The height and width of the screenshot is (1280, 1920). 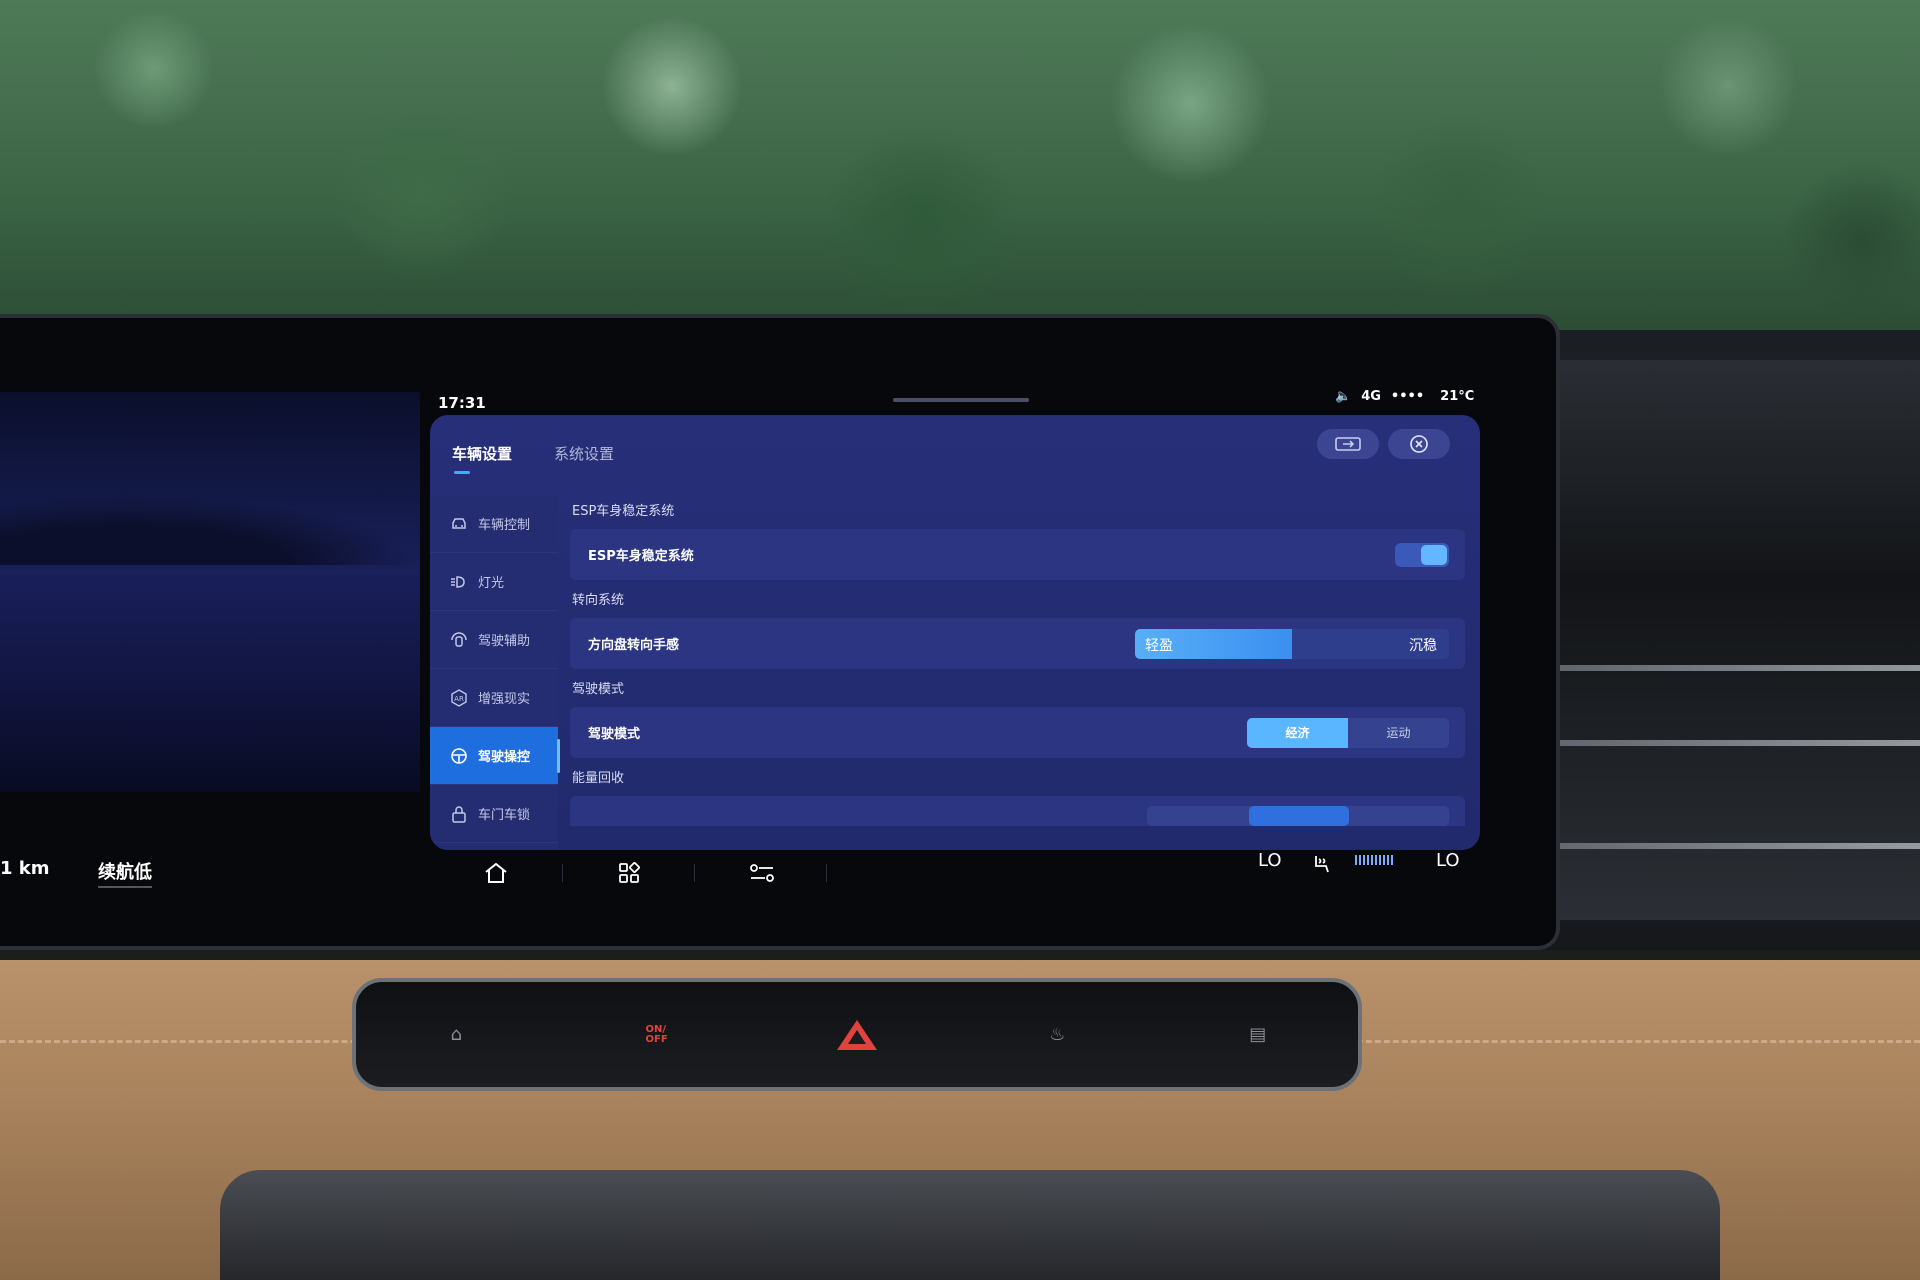 What do you see at coordinates (210, 530) in the screenshot?
I see `cluster-landscape` at bounding box center [210, 530].